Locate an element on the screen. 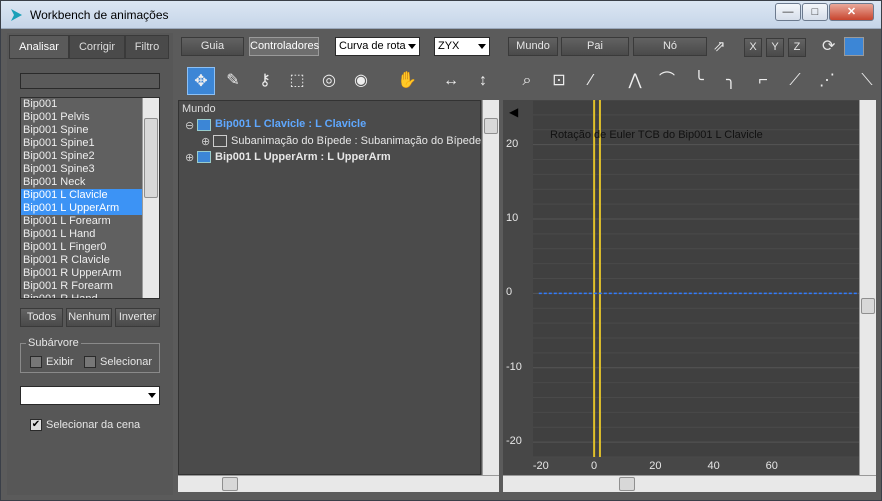 The width and height of the screenshot is (882, 501). y-tick-label: 20 is located at coordinates (512, 143).